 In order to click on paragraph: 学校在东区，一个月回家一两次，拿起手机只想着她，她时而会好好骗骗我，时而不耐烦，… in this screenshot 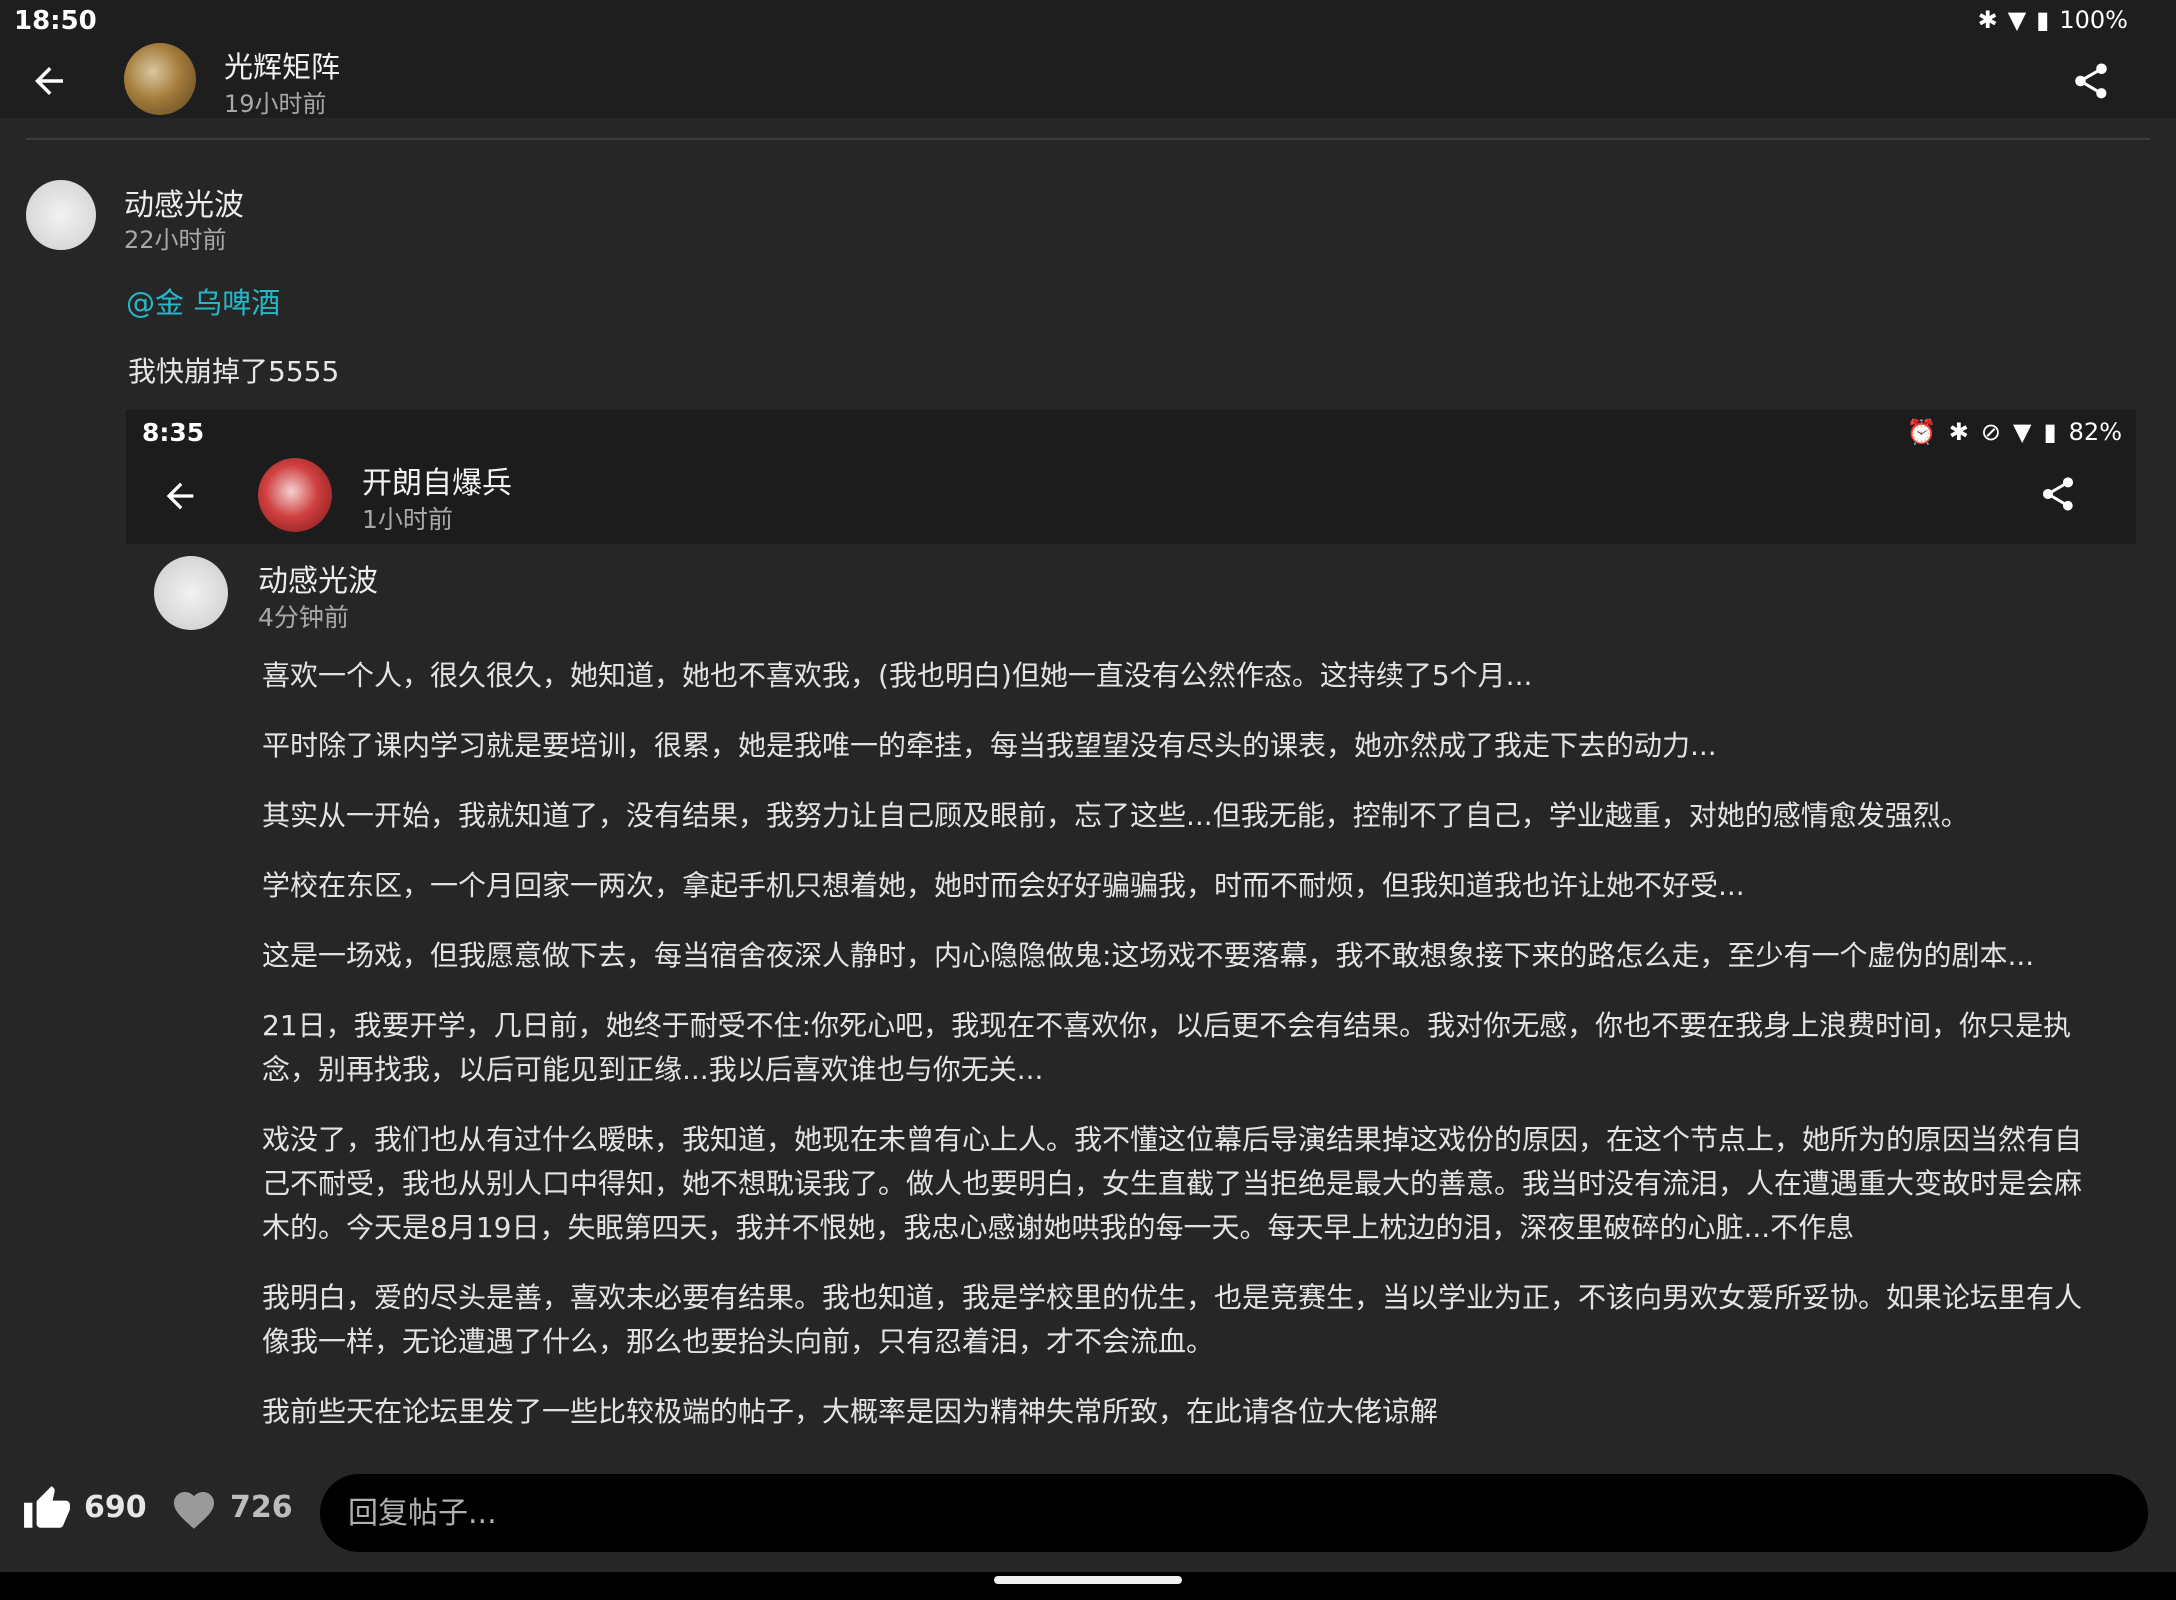, I will do `click(1003, 885)`.